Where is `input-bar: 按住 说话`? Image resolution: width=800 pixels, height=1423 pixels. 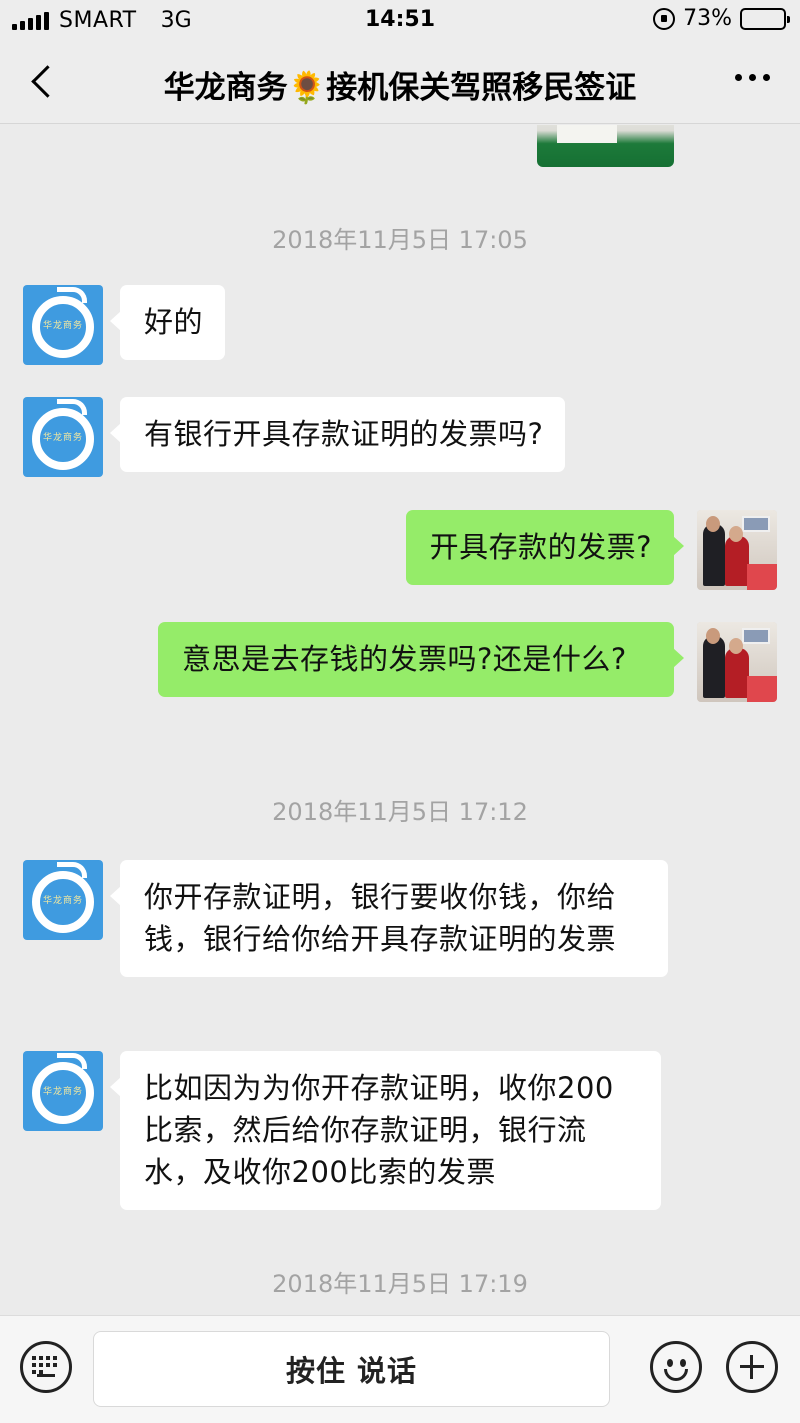
input-bar: 按住 说话 is located at coordinates (400, 1369).